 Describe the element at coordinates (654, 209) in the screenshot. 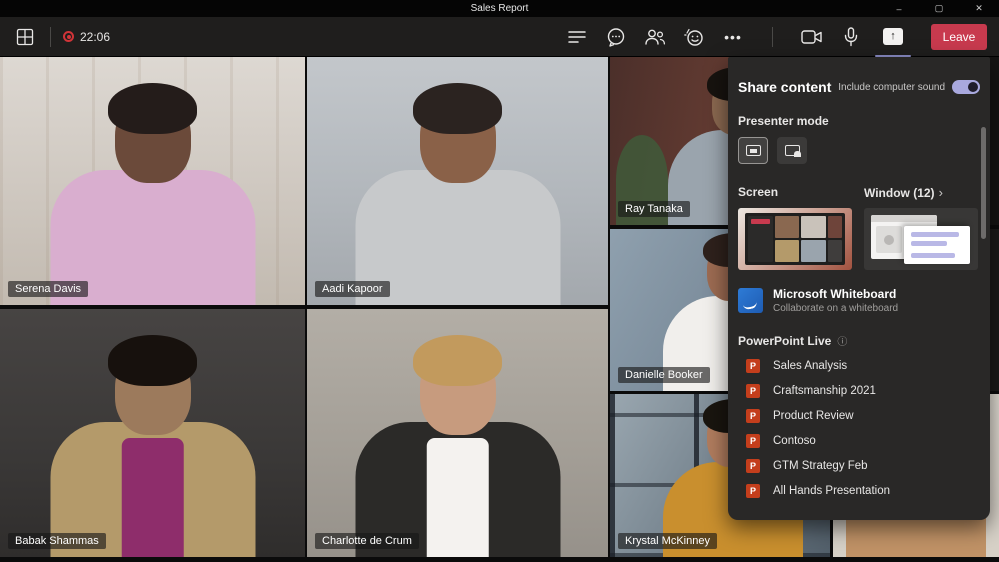

I see `participant-name-label: Ray Tanaka` at that location.